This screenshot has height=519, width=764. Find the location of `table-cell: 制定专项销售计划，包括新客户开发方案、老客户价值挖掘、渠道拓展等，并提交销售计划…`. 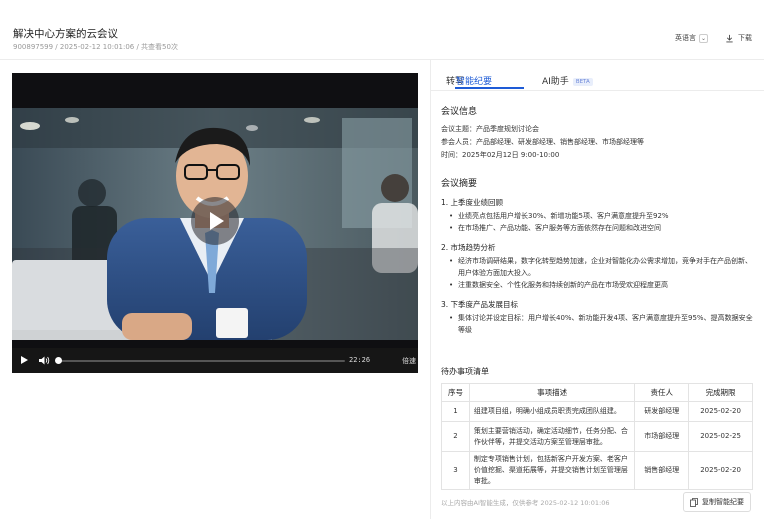

table-cell: 制定专项销售计划，包括新客户开发方案、老客户价值挖掘、渠道拓展等，并提交销售计划… is located at coordinates (552, 470).